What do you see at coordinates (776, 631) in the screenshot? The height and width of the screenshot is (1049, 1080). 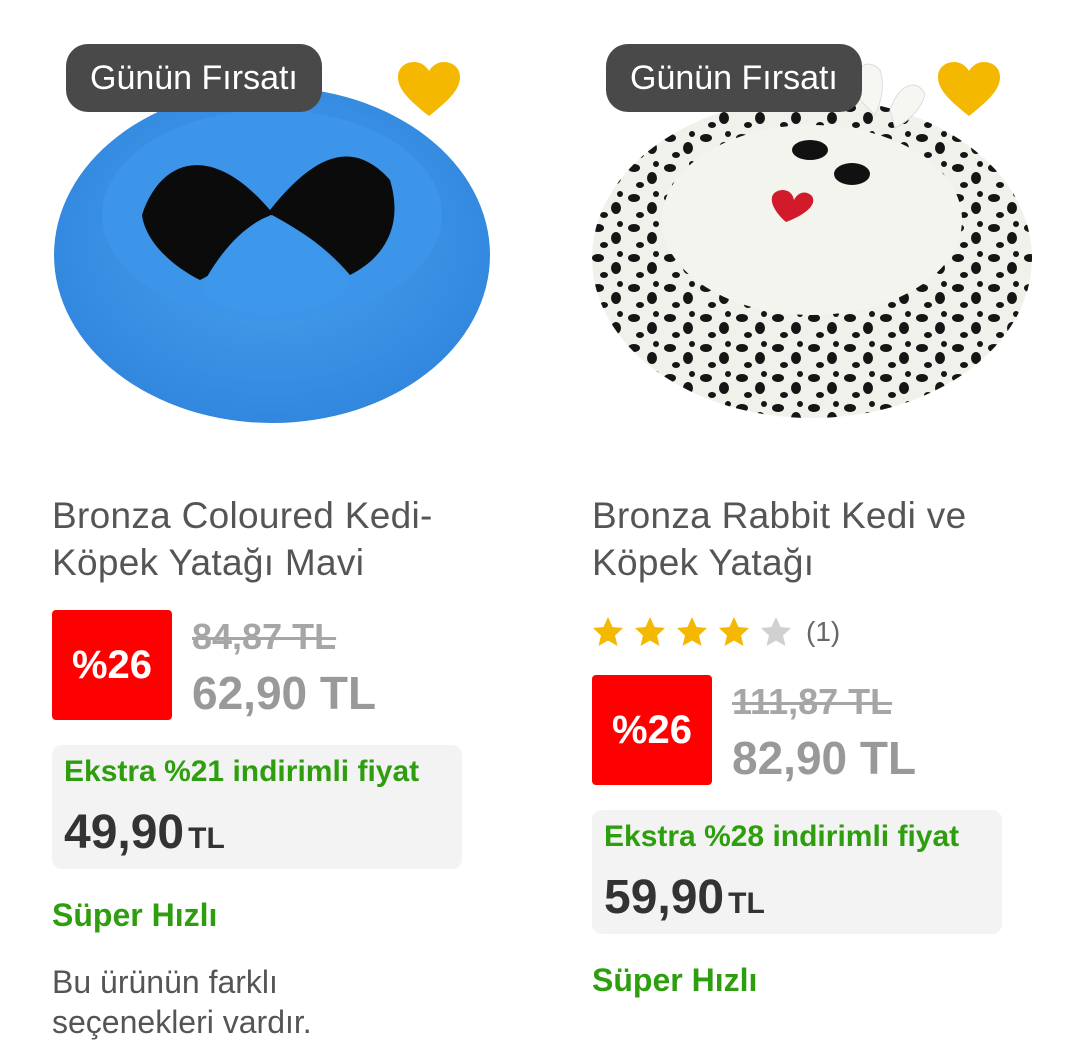 I see `star-empty-icon` at bounding box center [776, 631].